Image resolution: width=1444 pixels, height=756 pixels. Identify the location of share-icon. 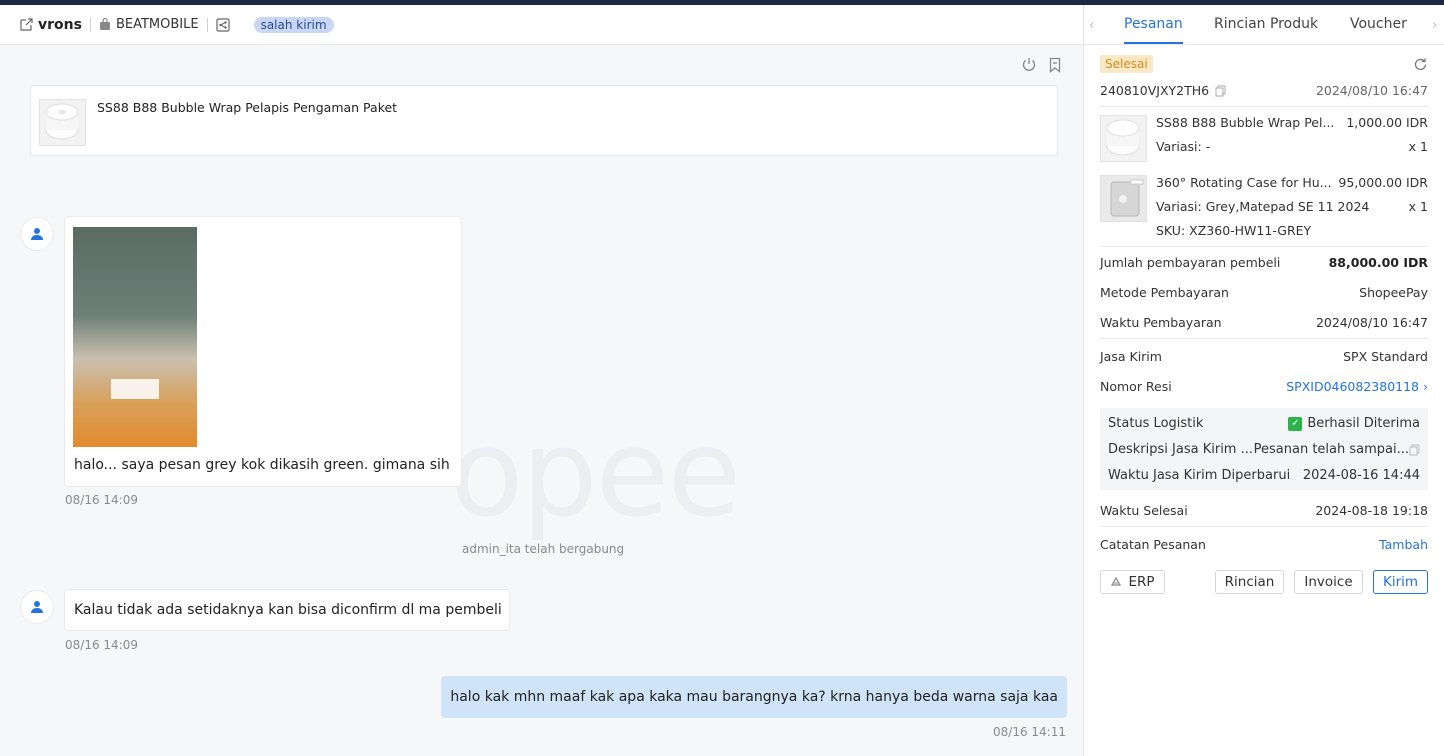
(222, 24).